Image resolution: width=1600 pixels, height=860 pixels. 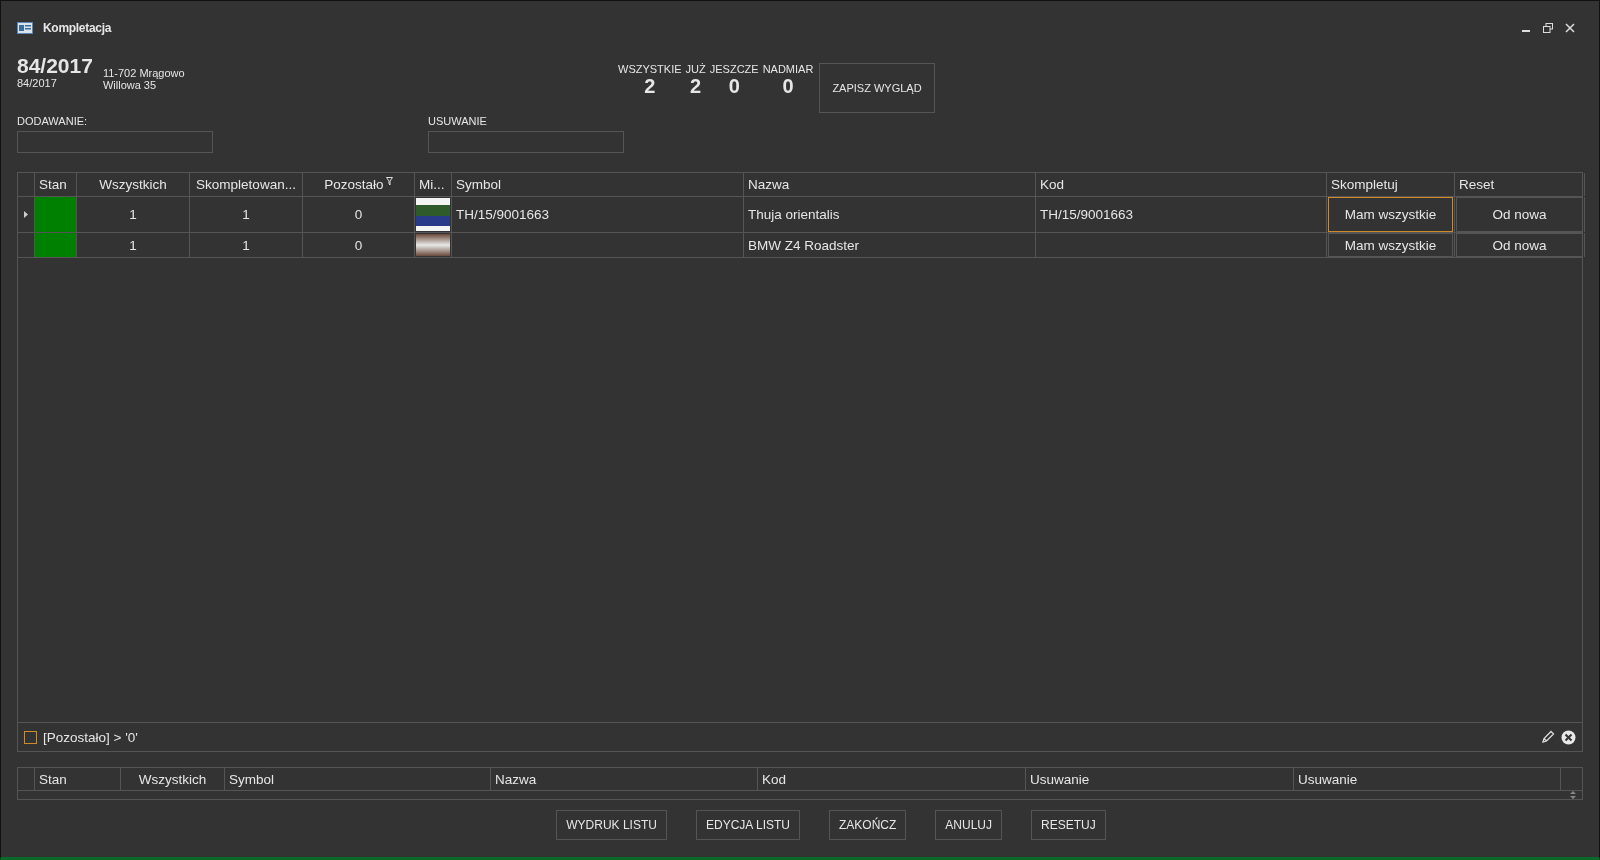 What do you see at coordinates (90, 737) in the screenshot?
I see `filter-text: [Pozostało] > '0'` at bounding box center [90, 737].